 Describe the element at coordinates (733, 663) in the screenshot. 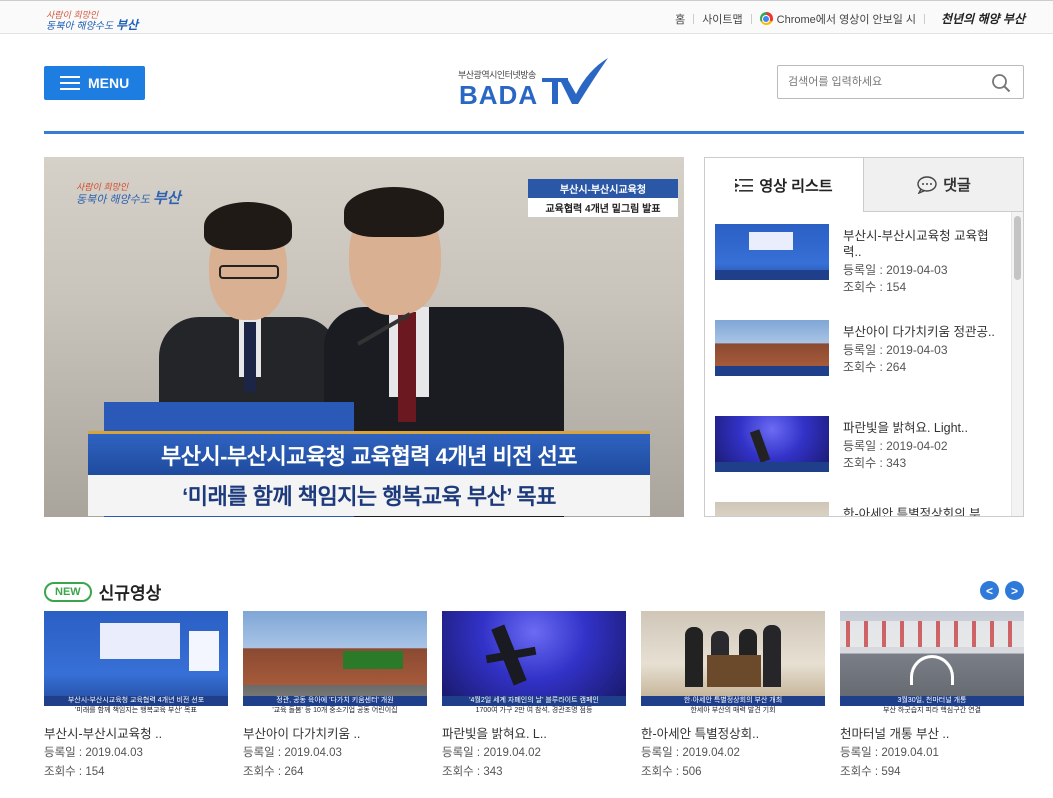

I see `video-thumbnail: 한·아세안 특별정상회의 부산 개최 한세아 부산의 매력 발견 기회` at that location.